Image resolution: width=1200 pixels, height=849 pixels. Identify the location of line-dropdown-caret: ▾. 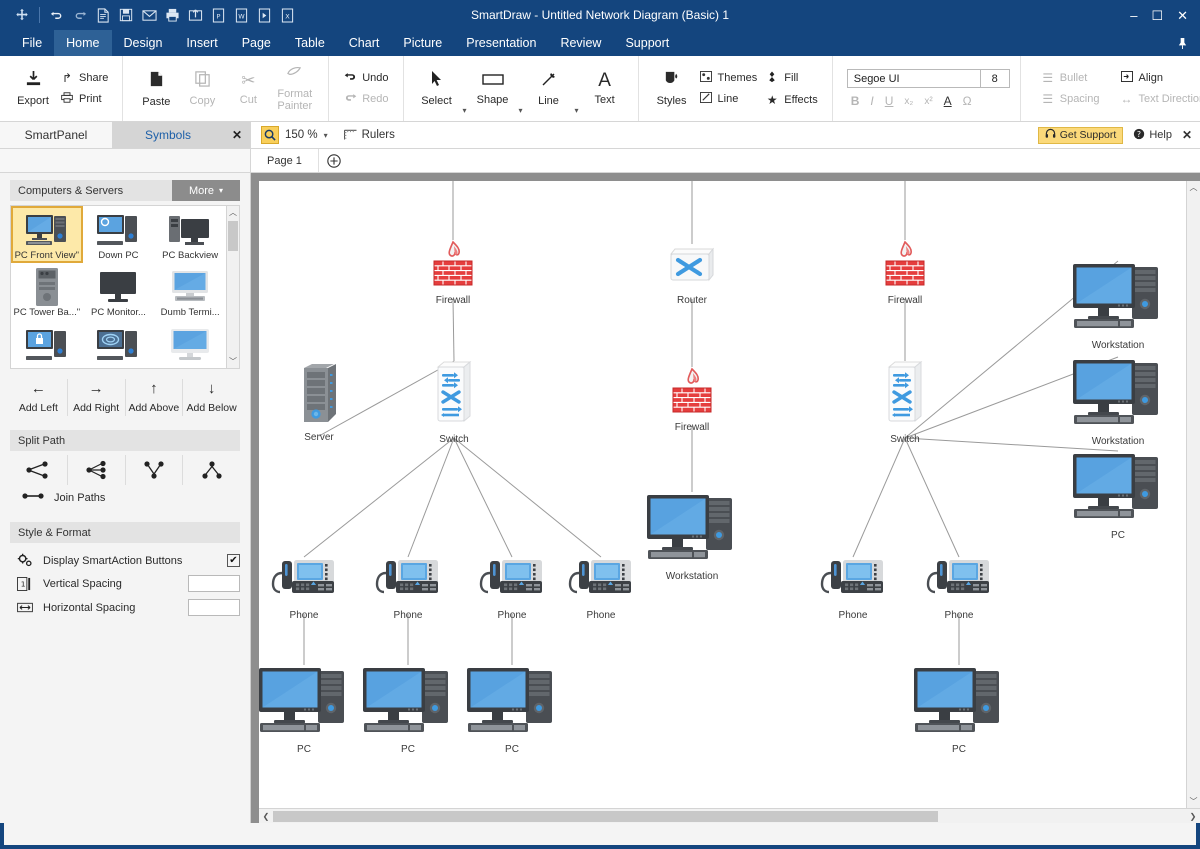
(577, 110).